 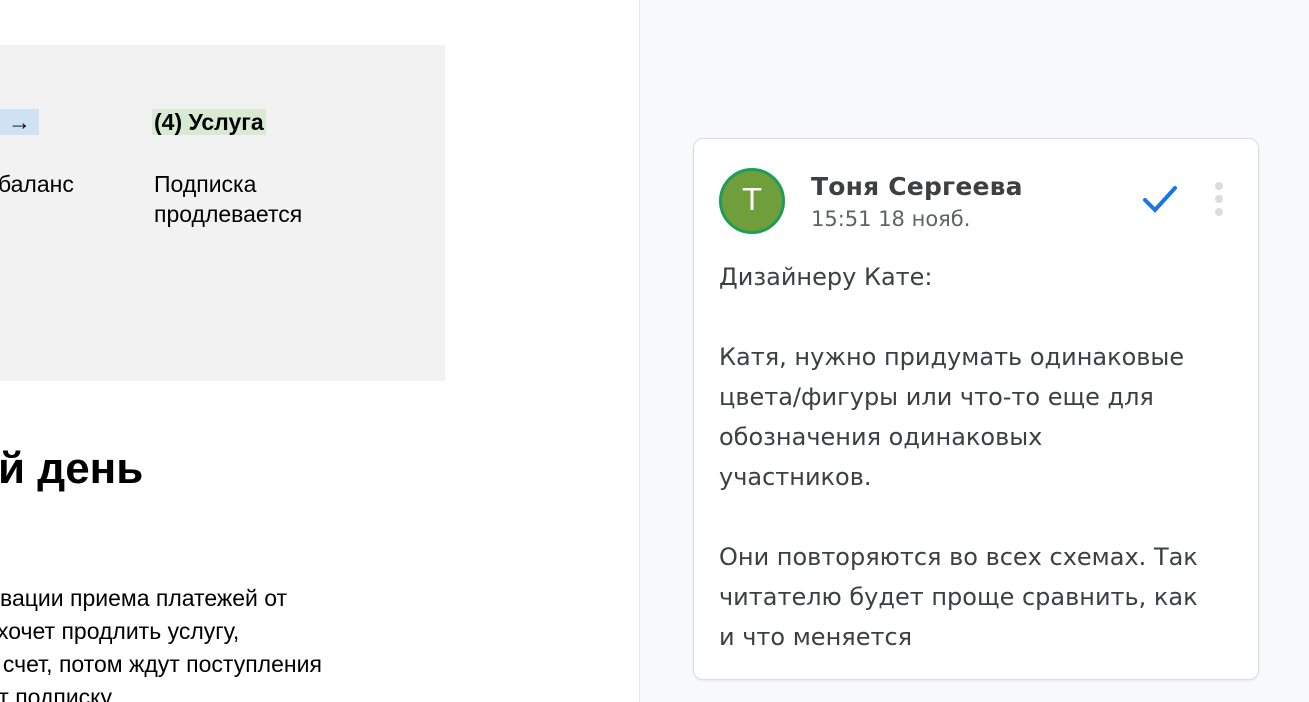 What do you see at coordinates (72, 468) in the screenshot?
I see `section-heading: й день` at bounding box center [72, 468].